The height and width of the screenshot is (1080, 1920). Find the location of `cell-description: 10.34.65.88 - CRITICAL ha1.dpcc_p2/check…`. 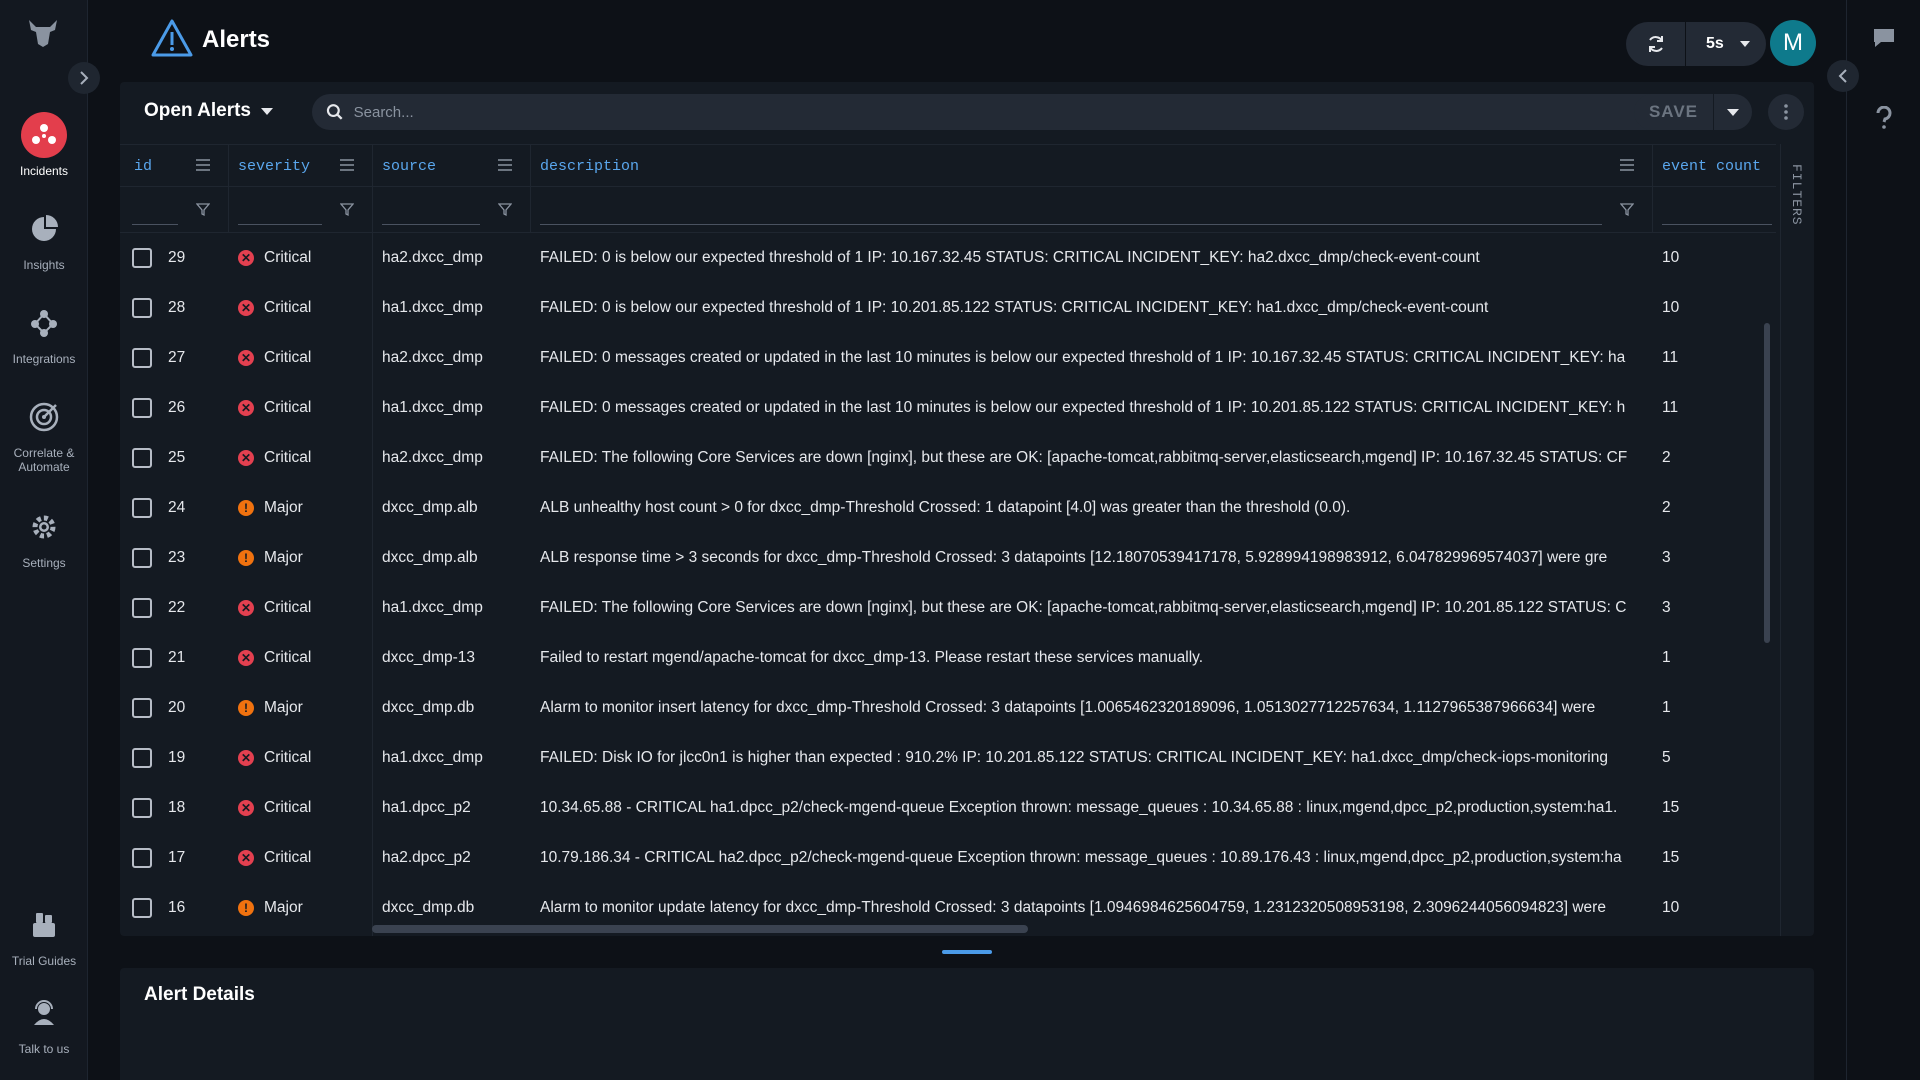

cell-description: 10.34.65.88 - CRITICAL ha1.dpcc_p2/check… is located at coordinates (1079, 807).